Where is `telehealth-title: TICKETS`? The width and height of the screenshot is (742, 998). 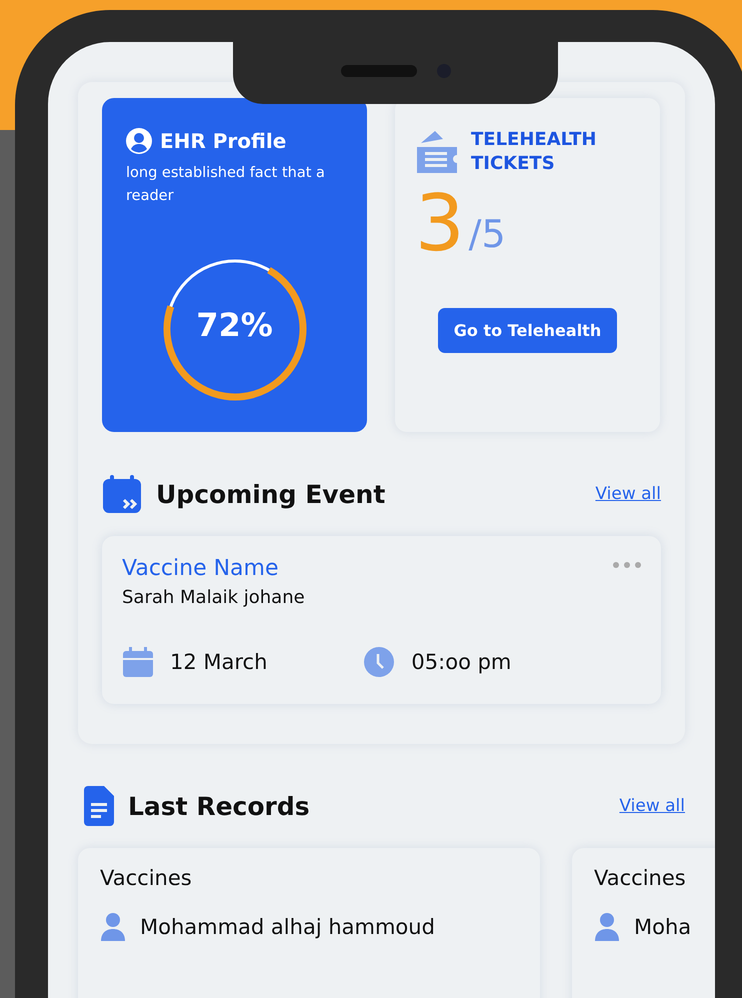
telehealth-title: TICKETS is located at coordinates (513, 163).